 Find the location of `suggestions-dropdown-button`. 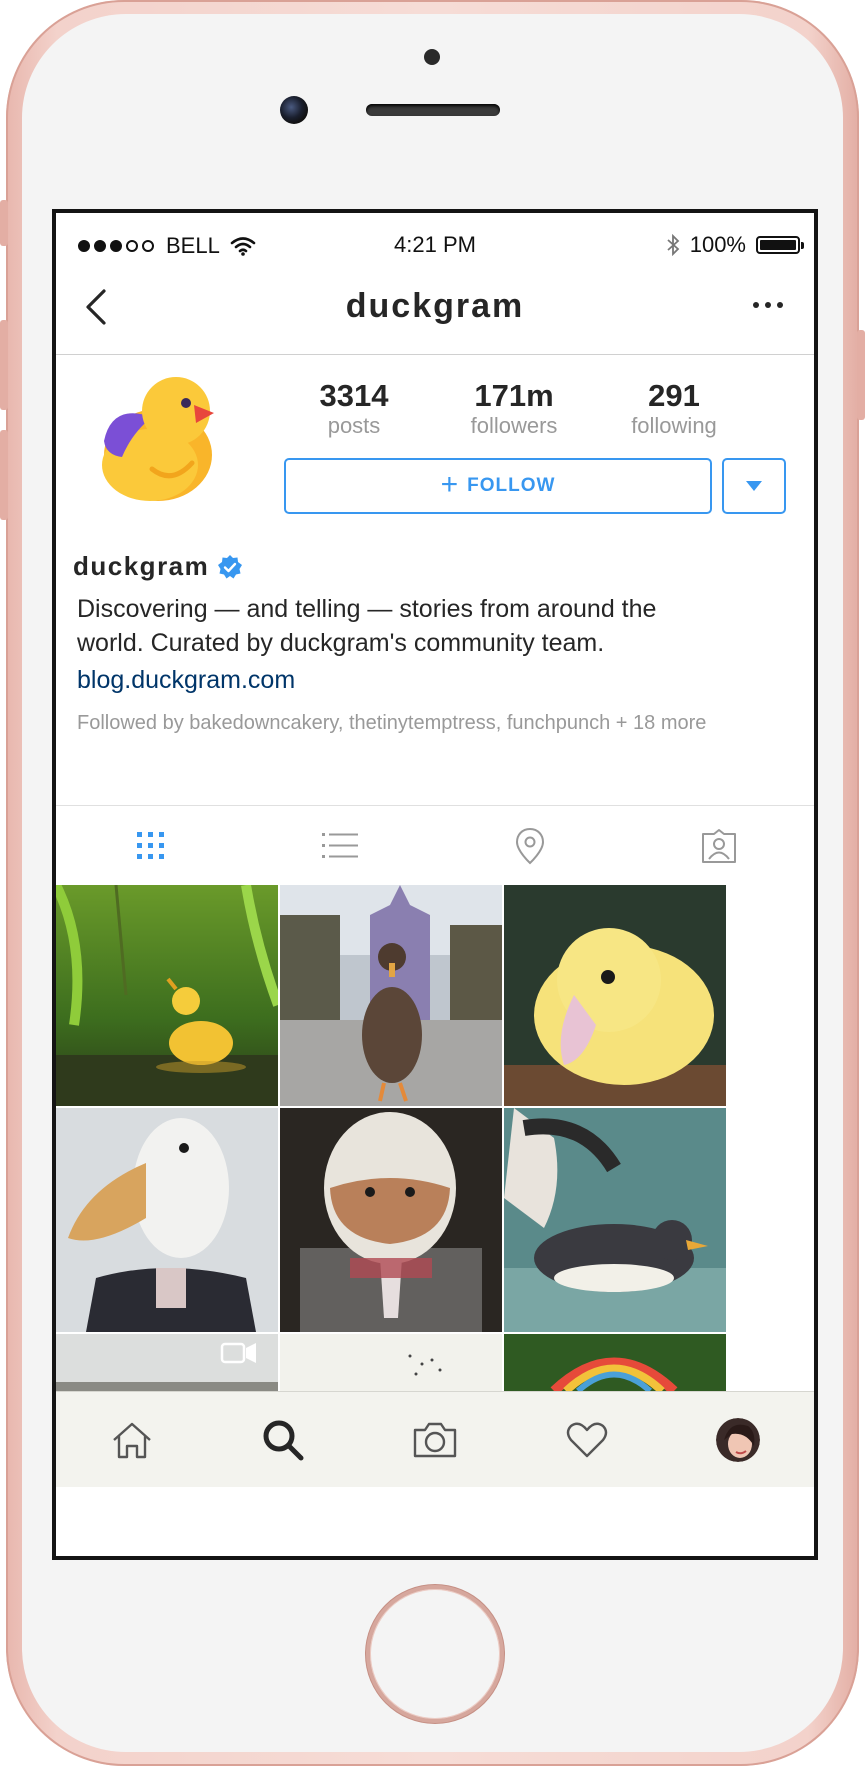

suggestions-dropdown-button is located at coordinates (754, 486).